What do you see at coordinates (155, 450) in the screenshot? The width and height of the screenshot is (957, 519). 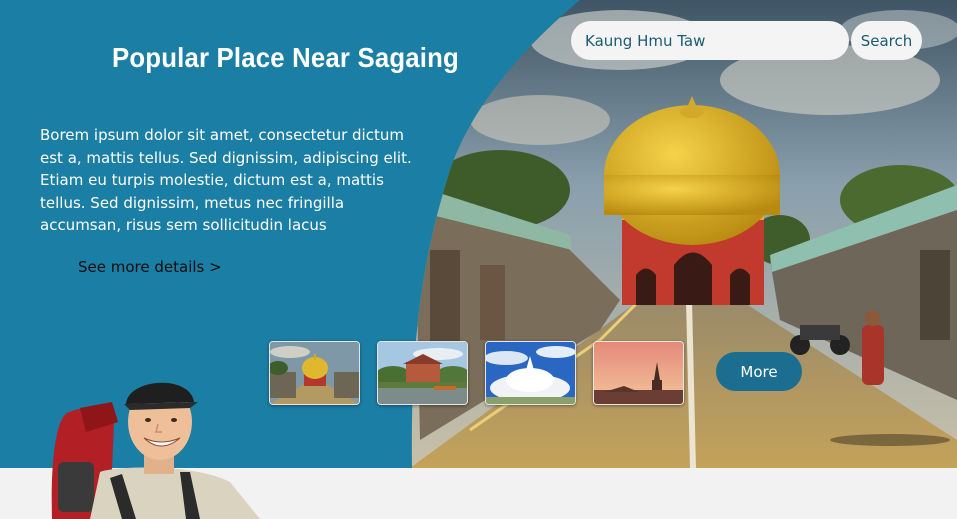 I see `traveler-image` at bounding box center [155, 450].